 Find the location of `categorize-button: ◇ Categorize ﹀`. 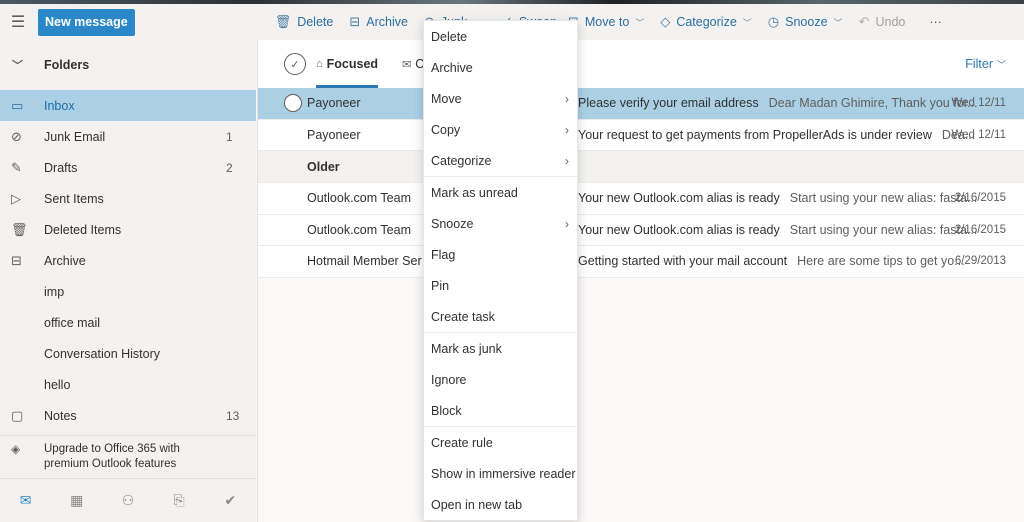

categorize-button: ◇ Categorize ﹀ is located at coordinates (705, 22).